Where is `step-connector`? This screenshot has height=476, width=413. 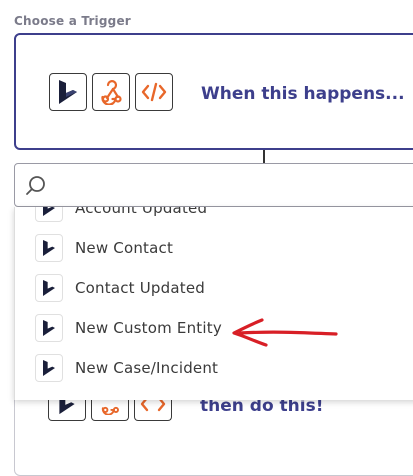
step-connector is located at coordinates (264, 157).